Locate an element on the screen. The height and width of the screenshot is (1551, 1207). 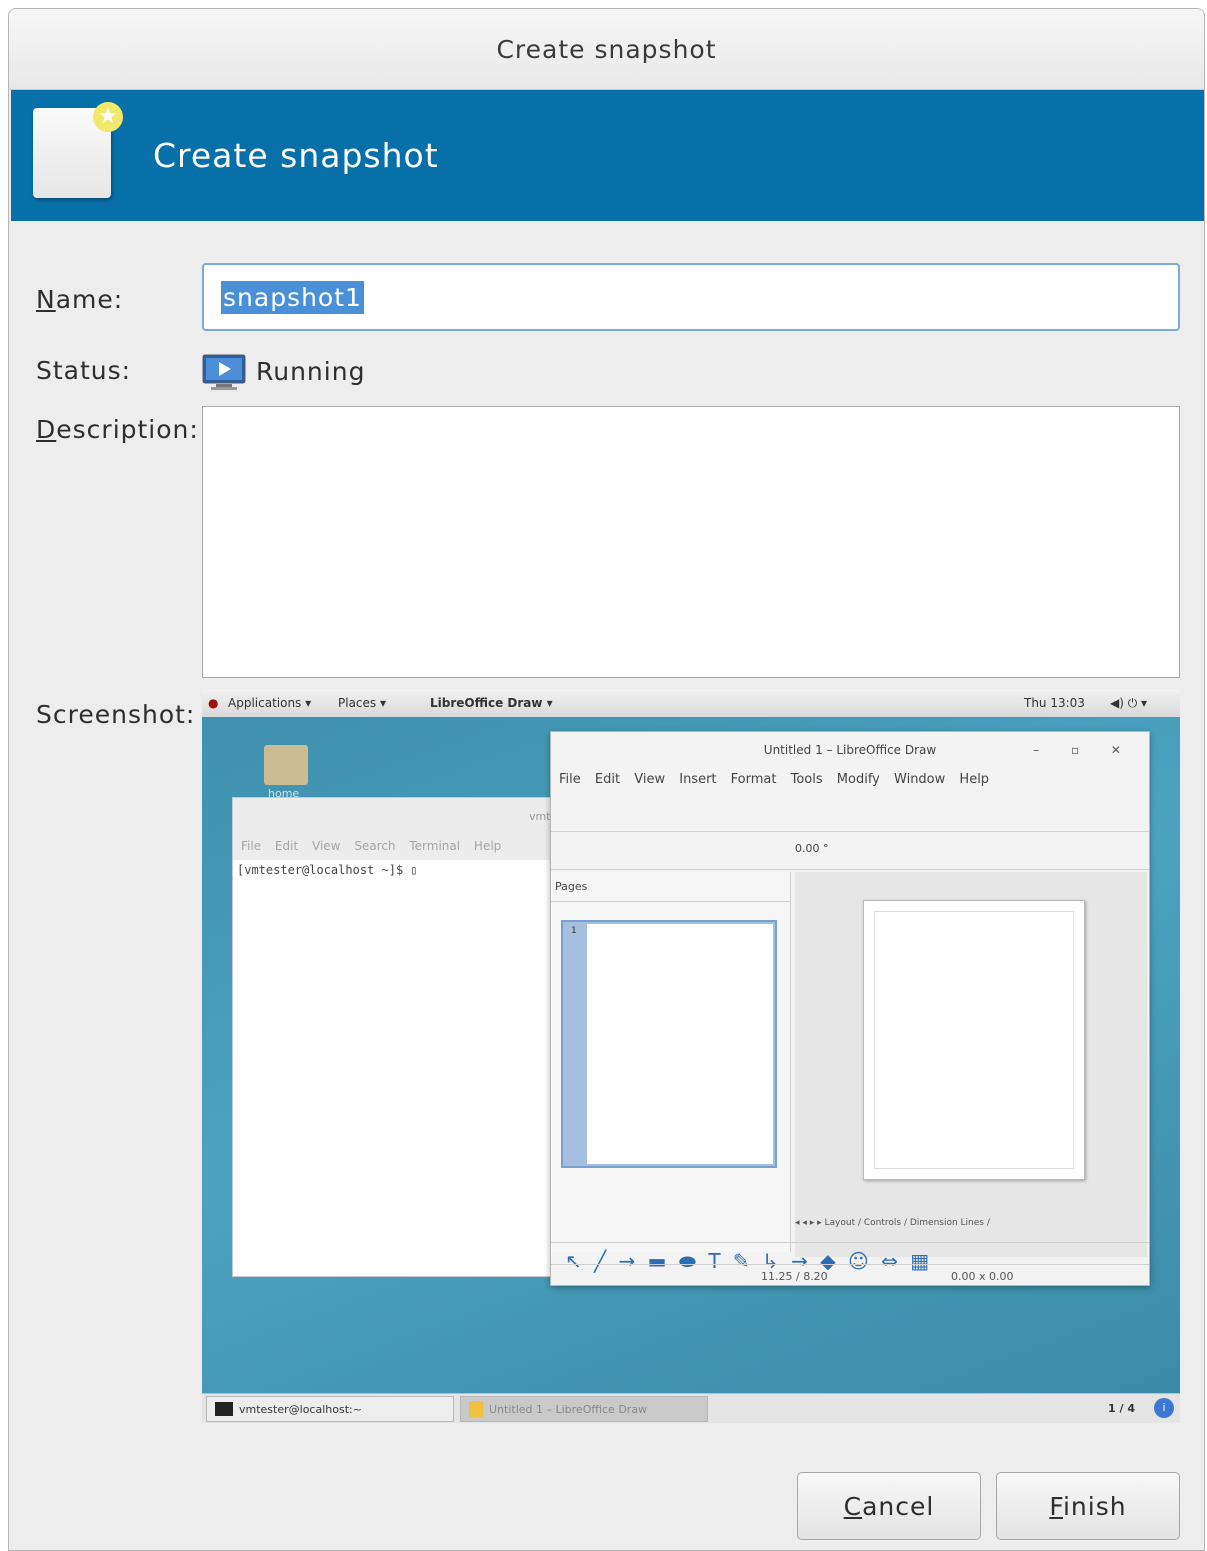
guest-task-draw-label: Untitled 1 – LibreOffice Draw is located at coordinates (568, 1409).